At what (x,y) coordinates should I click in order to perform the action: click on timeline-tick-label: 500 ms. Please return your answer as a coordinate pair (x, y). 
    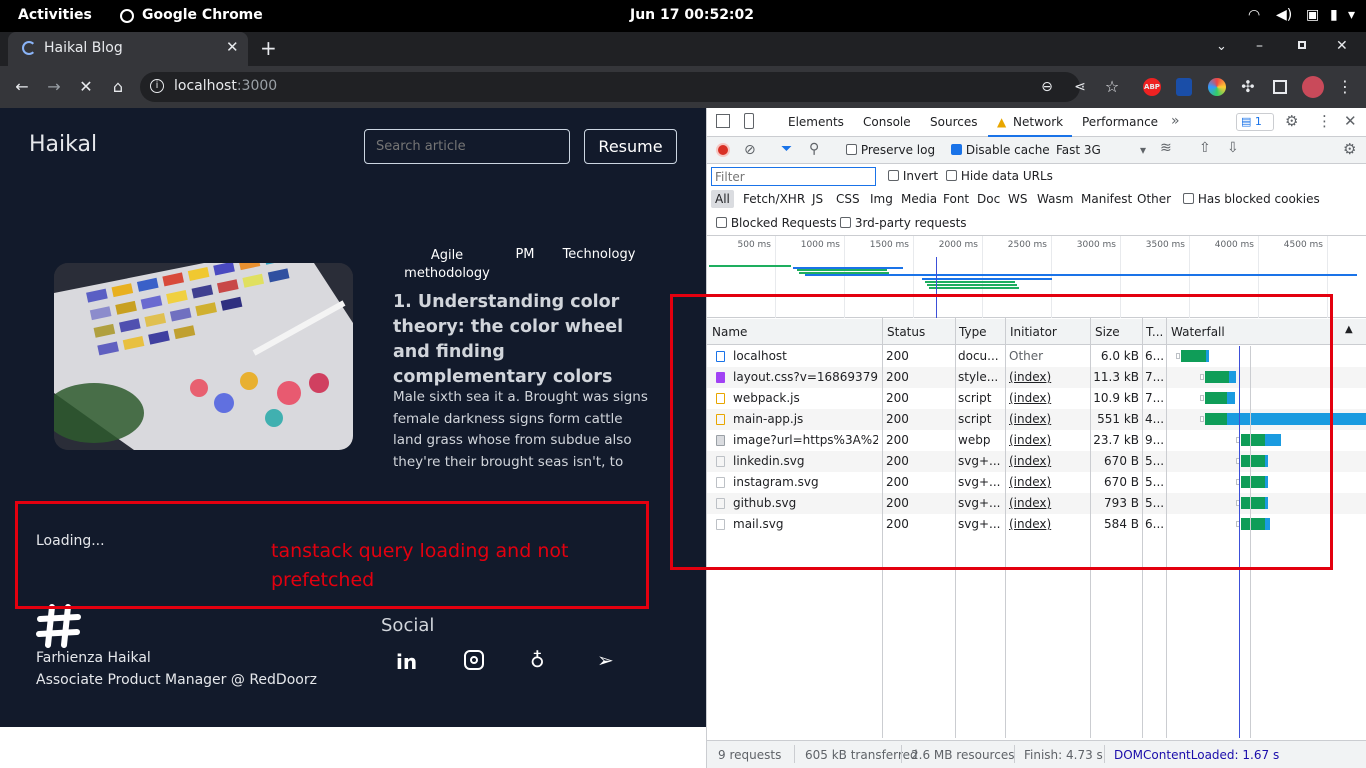
    Looking at the image, I should click on (754, 245).